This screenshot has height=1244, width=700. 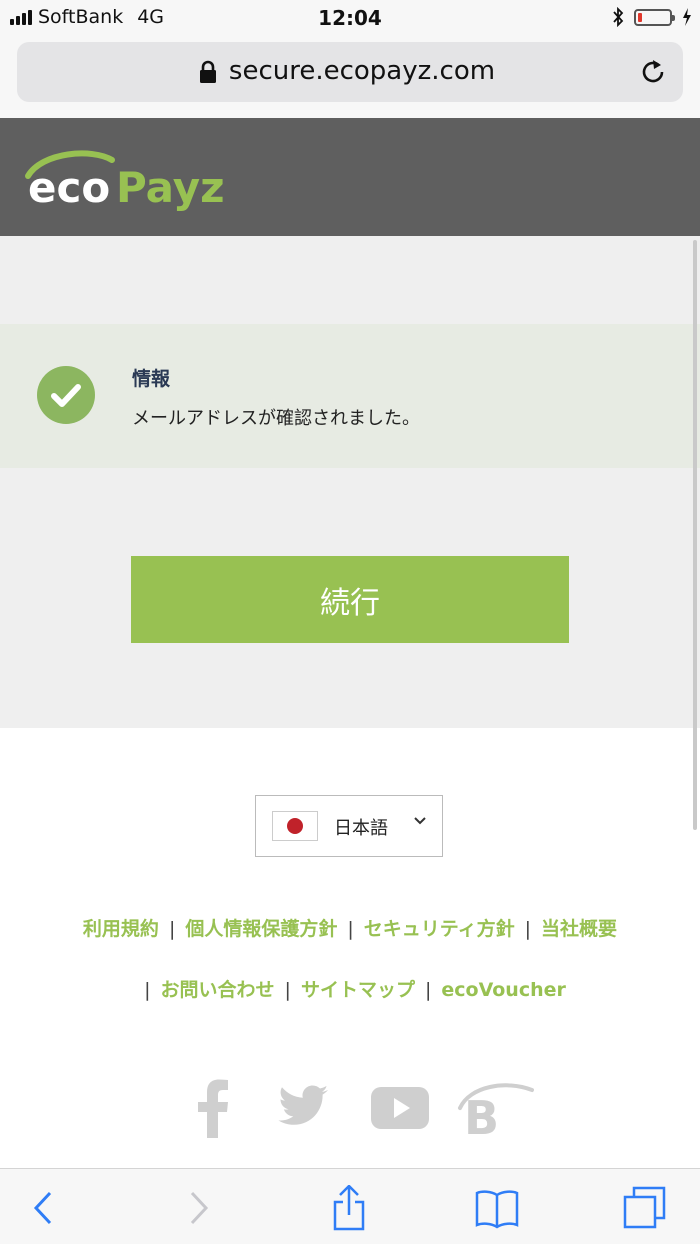 I want to click on youtube-icon, so click(x=400, y=1108).